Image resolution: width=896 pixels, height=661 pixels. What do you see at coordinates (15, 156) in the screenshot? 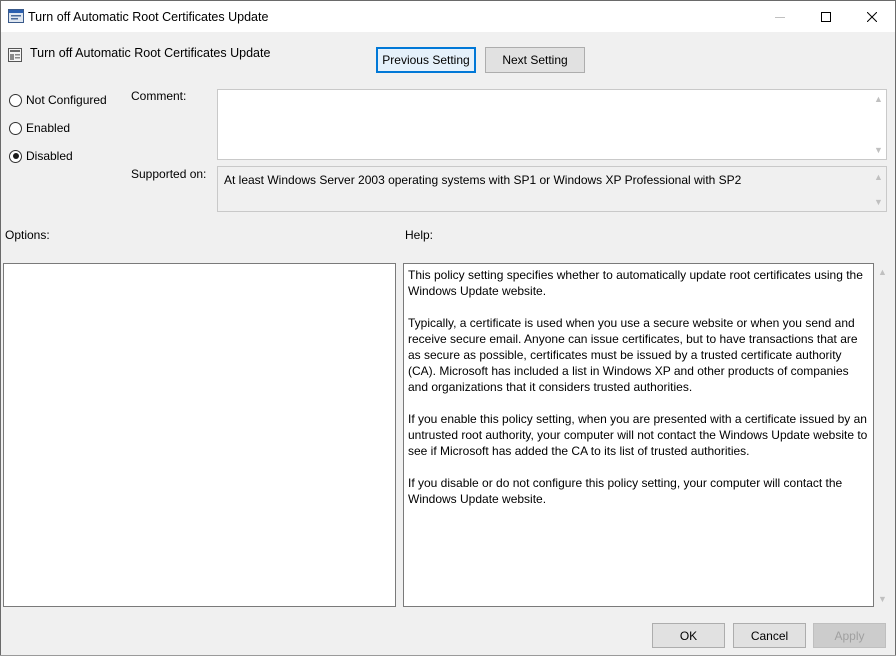
I see `radio-circle-checked` at bounding box center [15, 156].